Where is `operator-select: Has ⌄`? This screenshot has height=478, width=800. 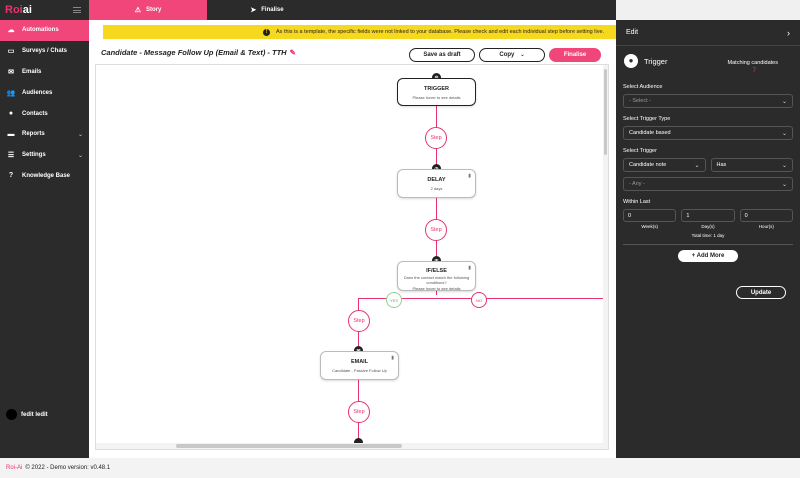
operator-select: Has ⌄ is located at coordinates (751, 165).